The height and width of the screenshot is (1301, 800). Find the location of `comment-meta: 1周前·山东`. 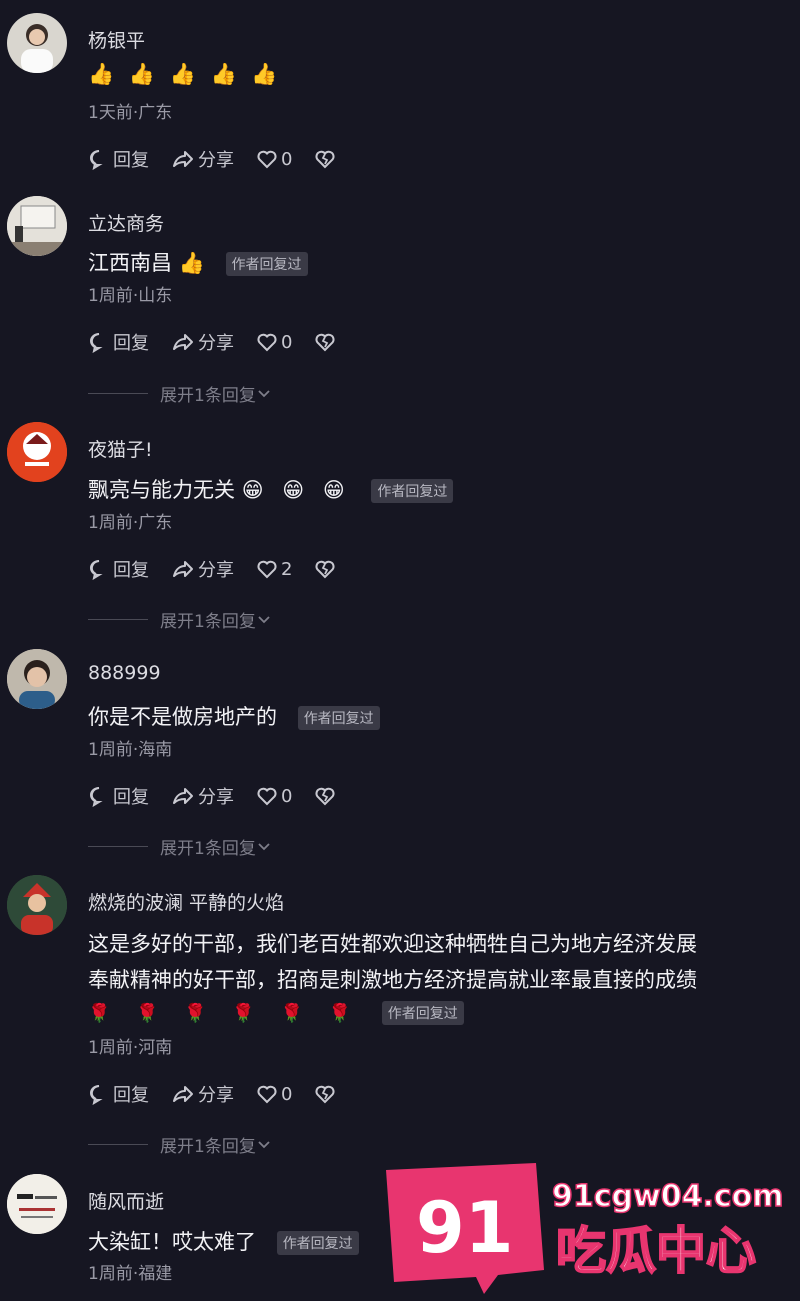

comment-meta: 1周前·山东 is located at coordinates (130, 296).